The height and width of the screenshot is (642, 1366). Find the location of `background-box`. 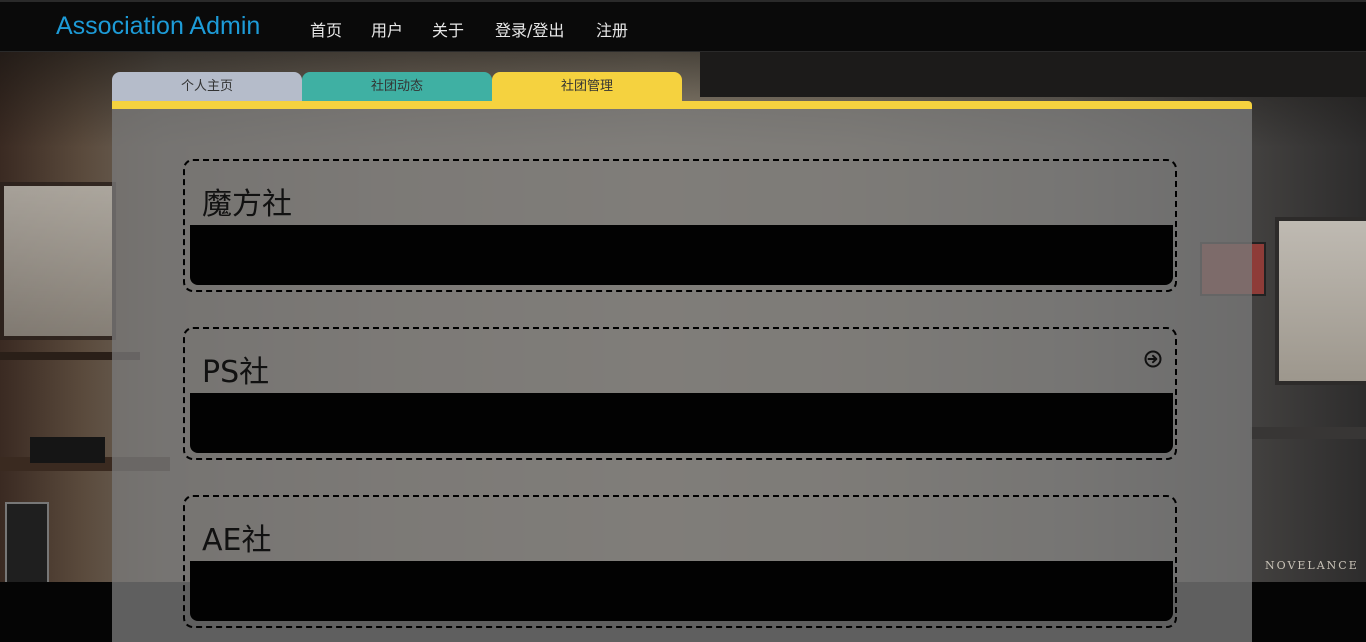

background-box is located at coordinates (67, 450).